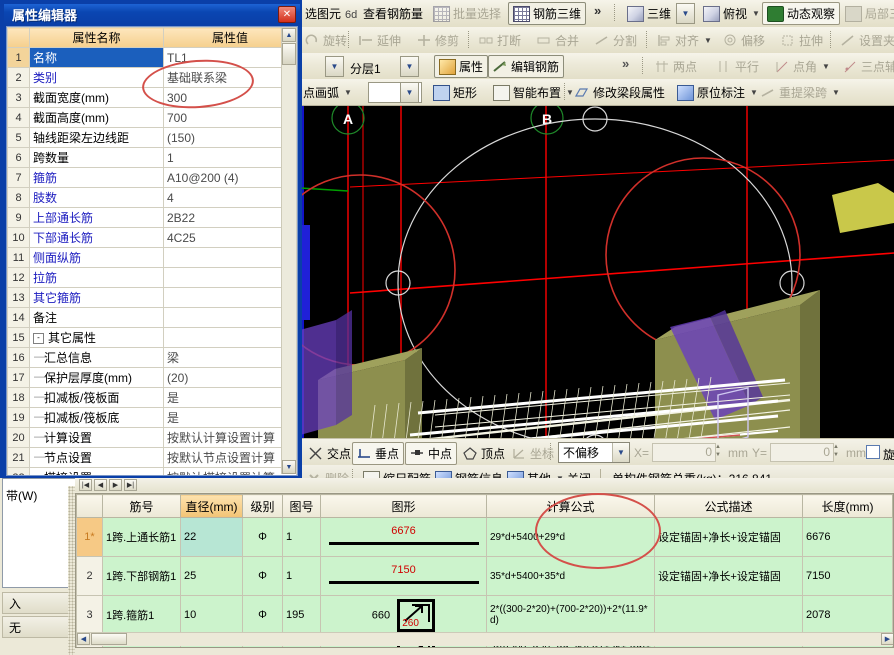  I want to click on property-name: 侧面纵筋, so click(96, 257).